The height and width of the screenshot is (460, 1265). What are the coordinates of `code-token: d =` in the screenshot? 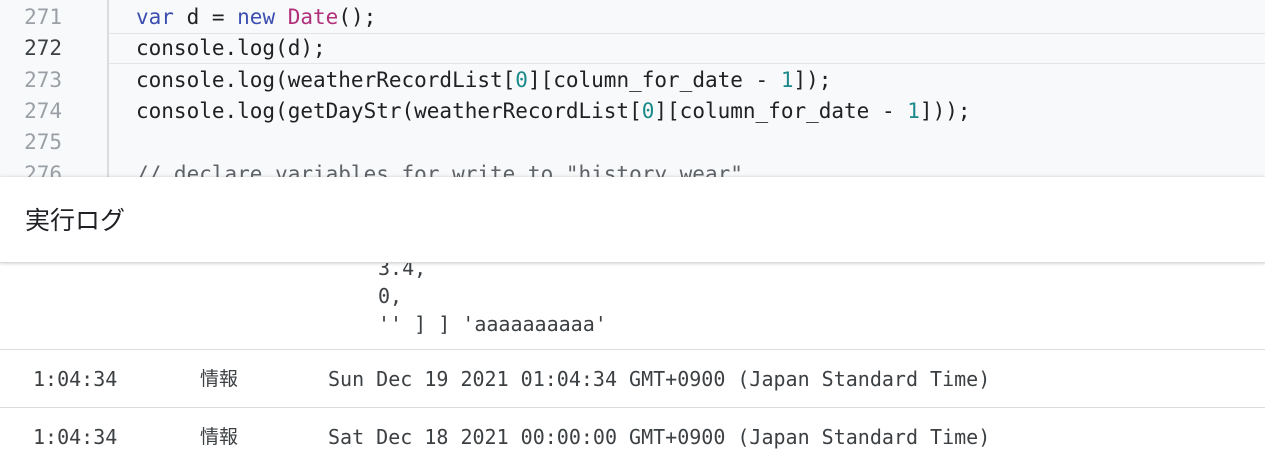 It's located at (205, 17).